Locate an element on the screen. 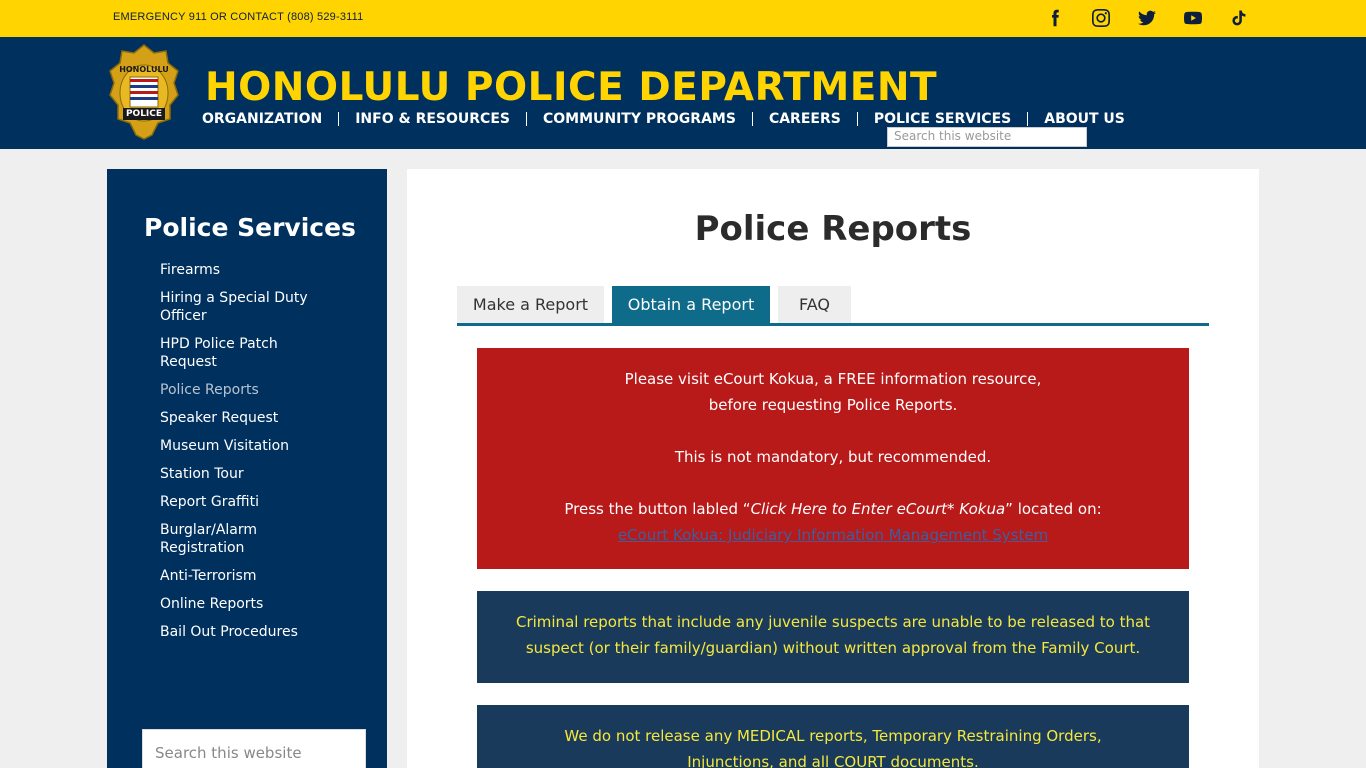 The width and height of the screenshot is (1366, 768). notice-button-name: Click Here to Enter eCourt* Kokua is located at coordinates (878, 509).